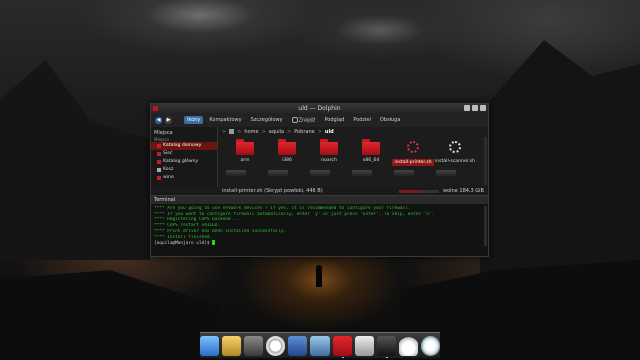 The height and width of the screenshot is (360, 640). I want to click on places-item-label: wine, so click(168, 177).